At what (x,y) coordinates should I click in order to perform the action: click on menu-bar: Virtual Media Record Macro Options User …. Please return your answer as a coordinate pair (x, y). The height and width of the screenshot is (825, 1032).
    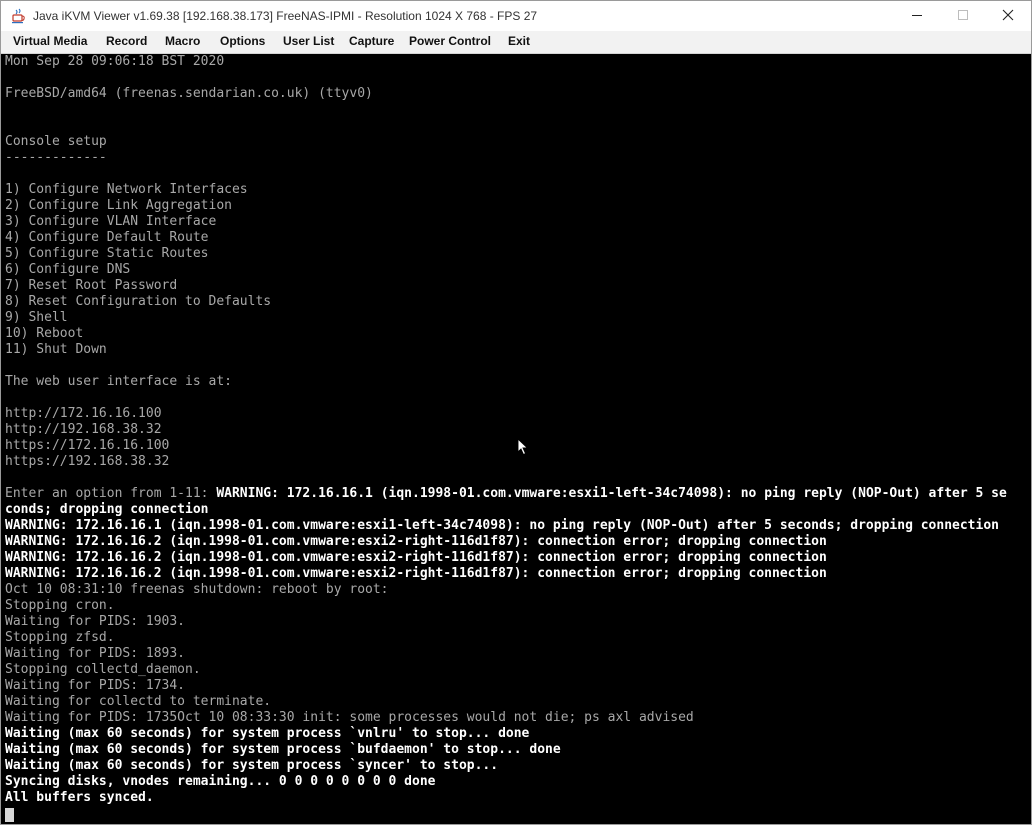
    Looking at the image, I should click on (516, 42).